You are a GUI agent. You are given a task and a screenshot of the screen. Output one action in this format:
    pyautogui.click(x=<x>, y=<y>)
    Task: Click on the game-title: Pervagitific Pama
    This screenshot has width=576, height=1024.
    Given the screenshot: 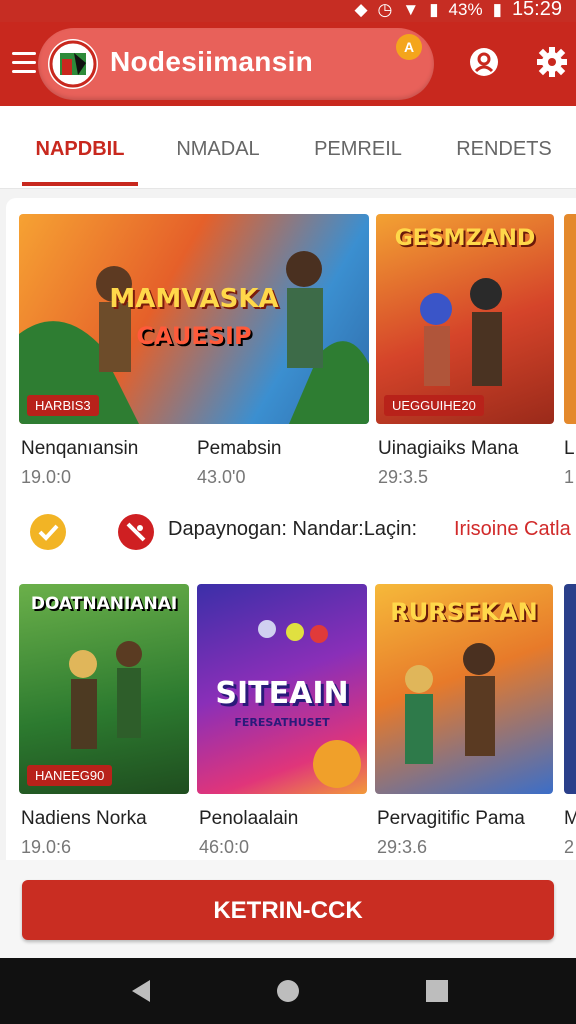 What is the action you would take?
    pyautogui.click(x=451, y=818)
    